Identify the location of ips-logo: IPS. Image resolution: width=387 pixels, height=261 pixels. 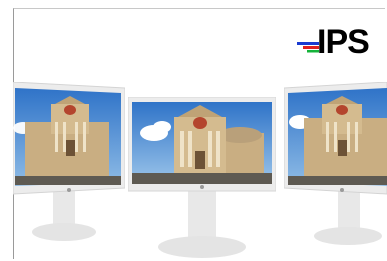
(335, 42).